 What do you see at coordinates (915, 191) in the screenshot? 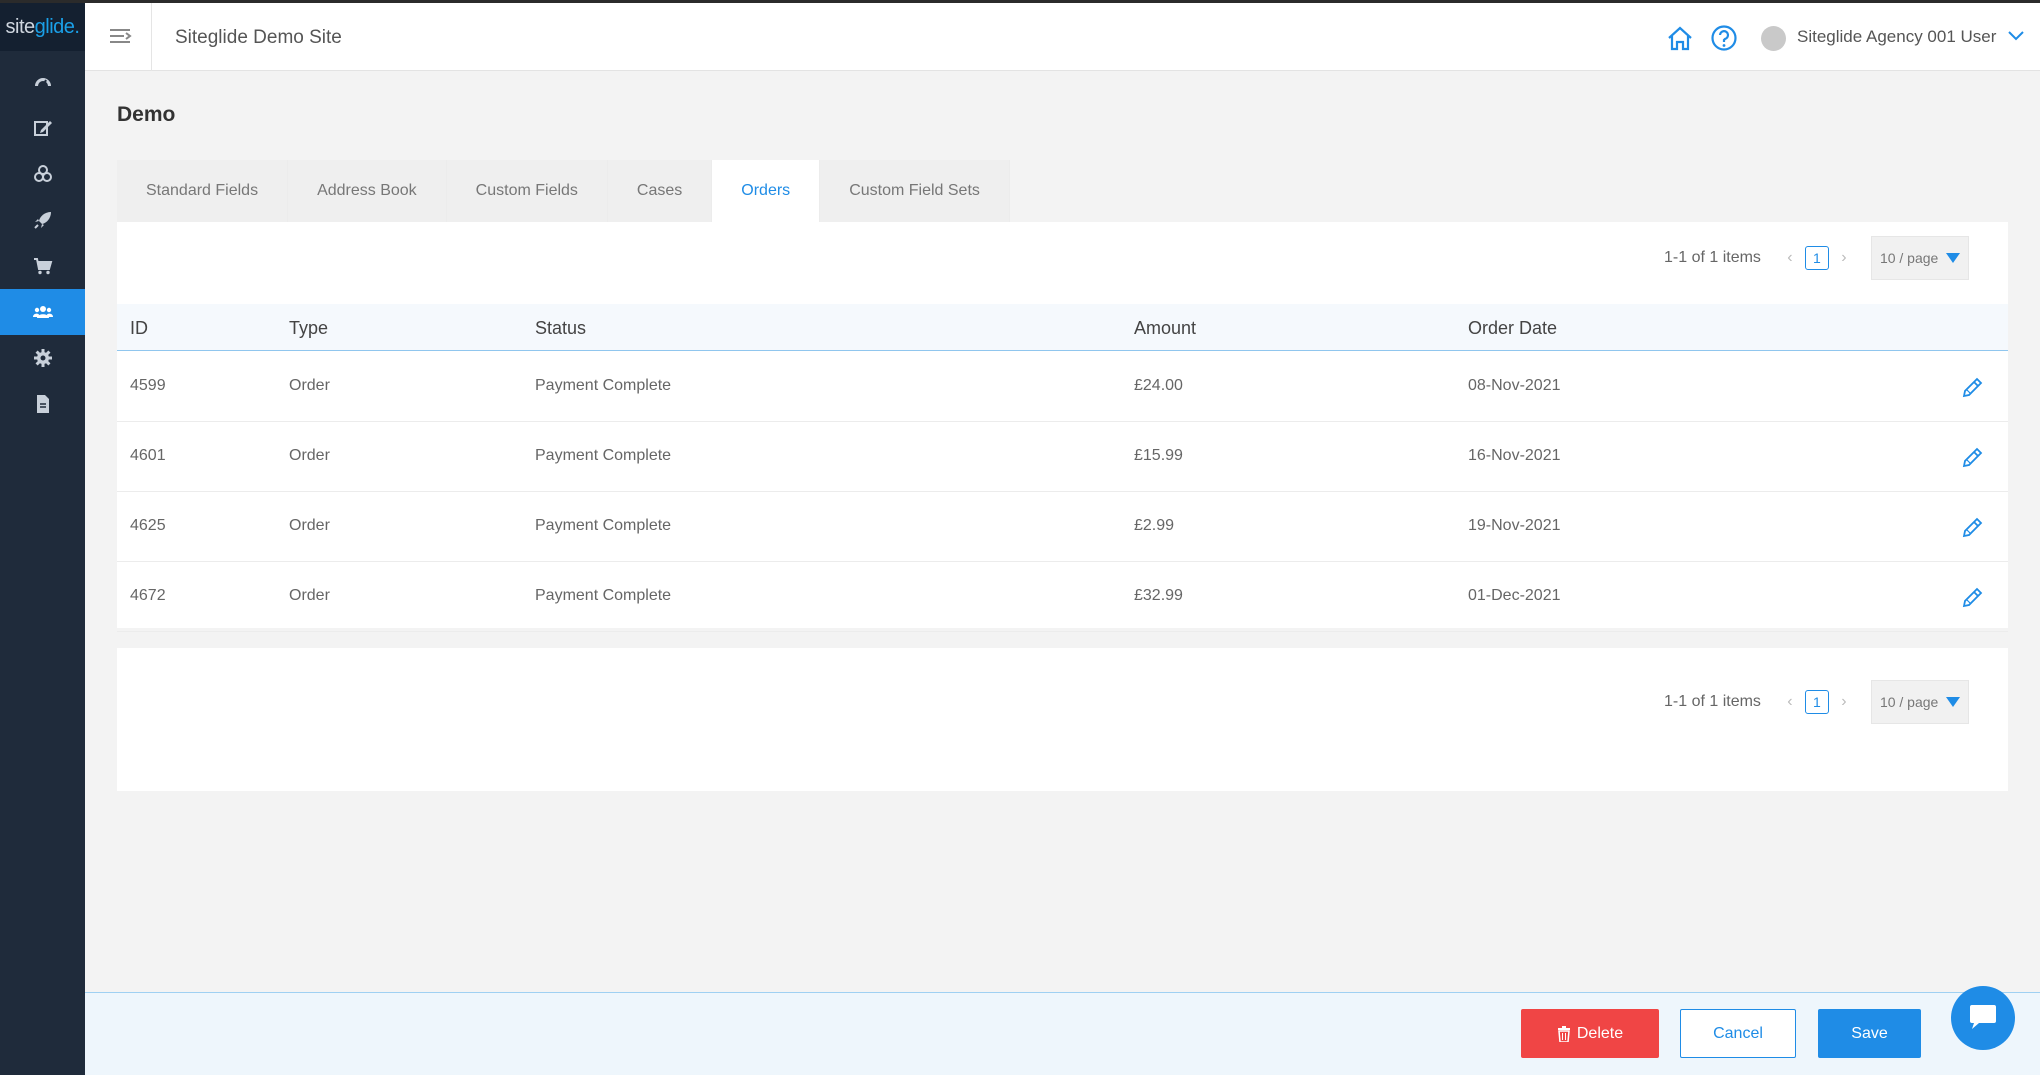
I see `tab-custom-field-sets: Custom Field Sets` at bounding box center [915, 191].